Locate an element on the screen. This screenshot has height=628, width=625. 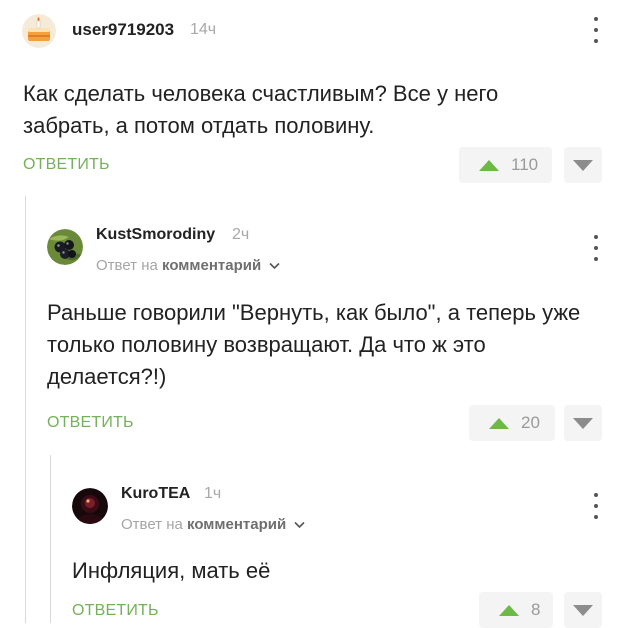
timestamp: 2ч is located at coordinates (241, 234).